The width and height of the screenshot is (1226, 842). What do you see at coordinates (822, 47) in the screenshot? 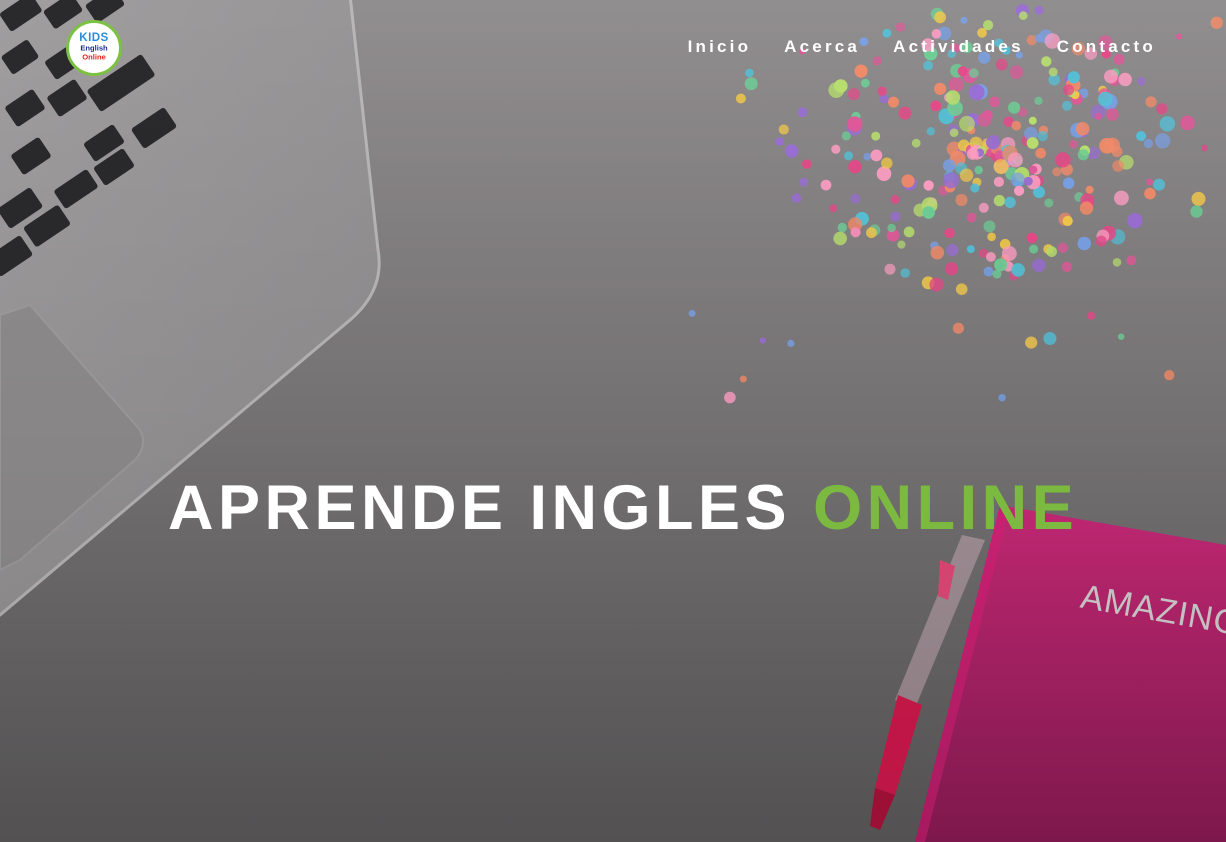
I see `nav-item-acerca: Acerca` at bounding box center [822, 47].